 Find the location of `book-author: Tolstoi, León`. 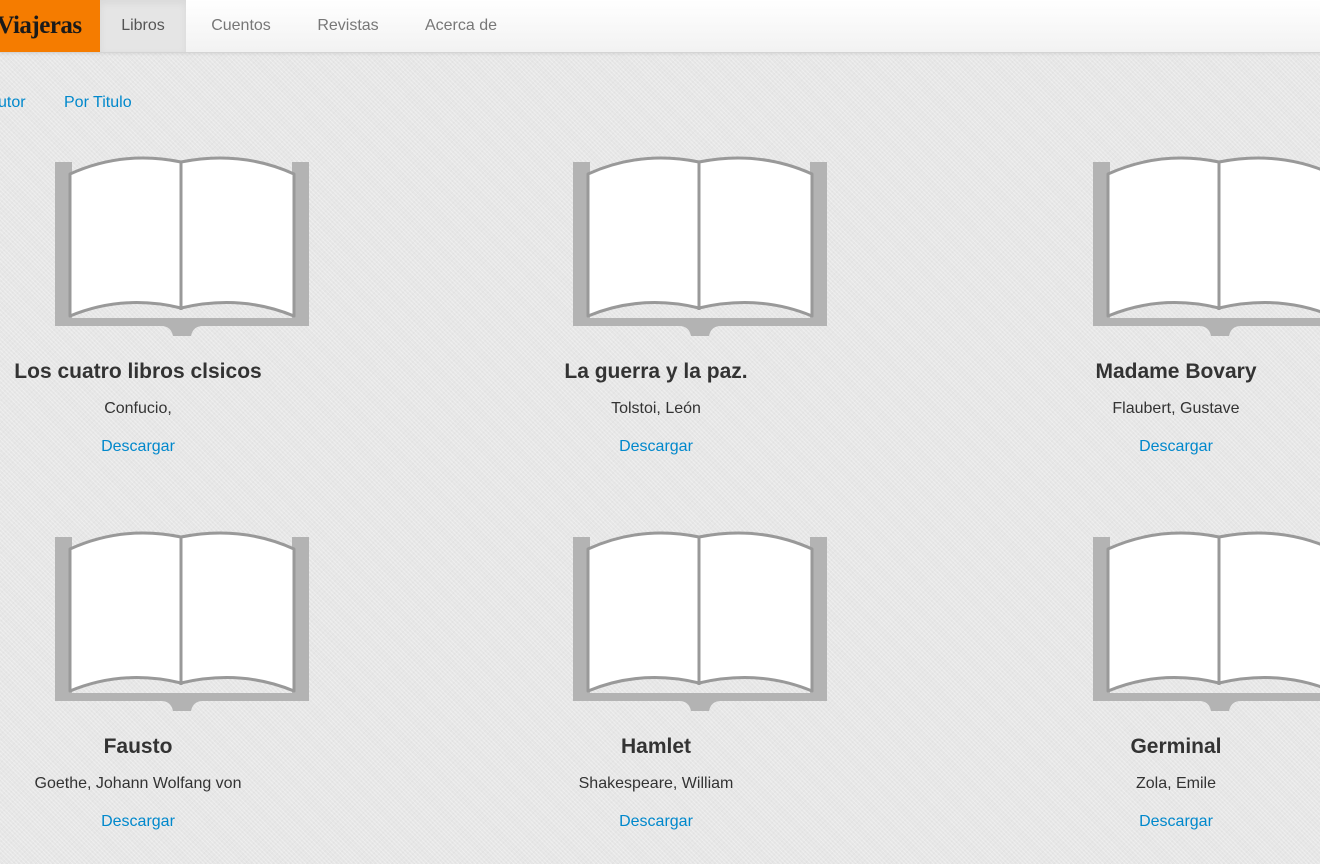

book-author: Tolstoi, León is located at coordinates (656, 408).